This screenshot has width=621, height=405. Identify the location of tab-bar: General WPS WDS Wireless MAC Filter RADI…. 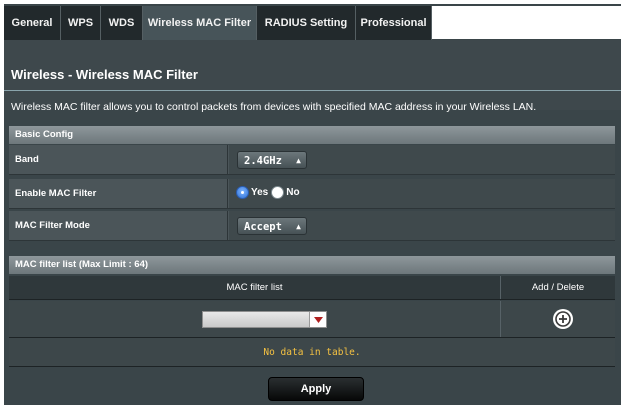
(312, 23).